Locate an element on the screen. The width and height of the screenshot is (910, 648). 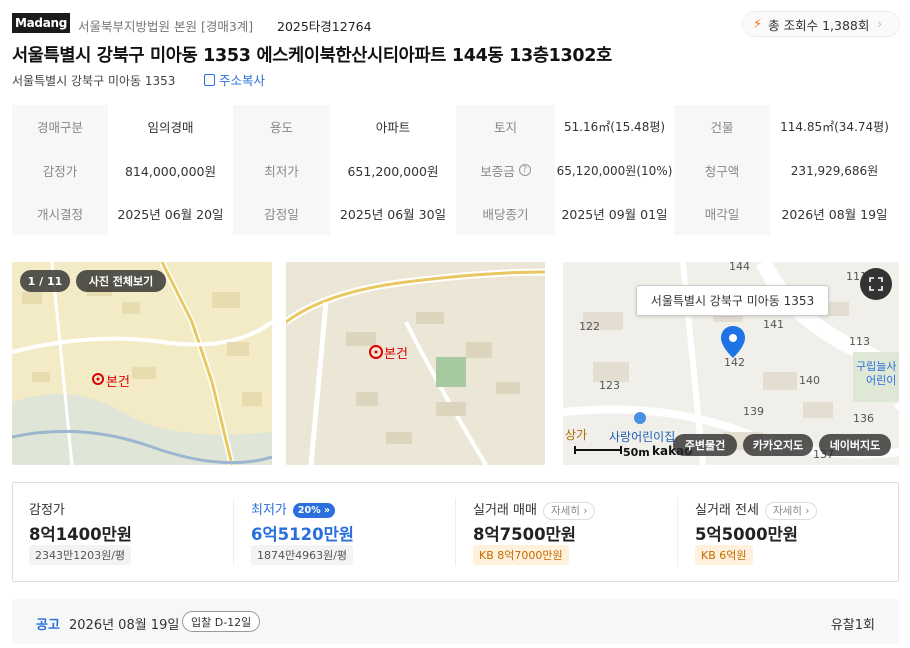
chevron-right-icon: › is located at coordinates (880, 24).